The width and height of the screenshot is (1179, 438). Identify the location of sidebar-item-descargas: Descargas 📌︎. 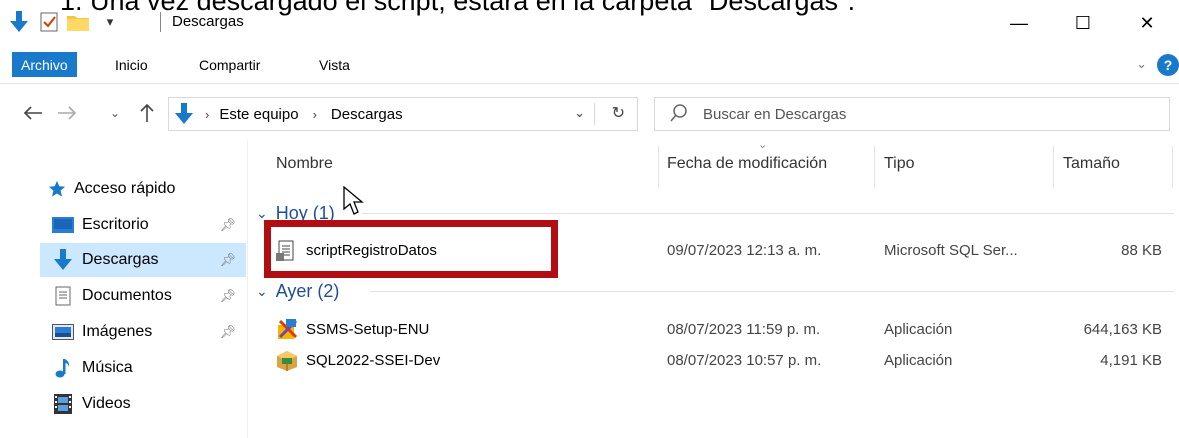
(143, 260).